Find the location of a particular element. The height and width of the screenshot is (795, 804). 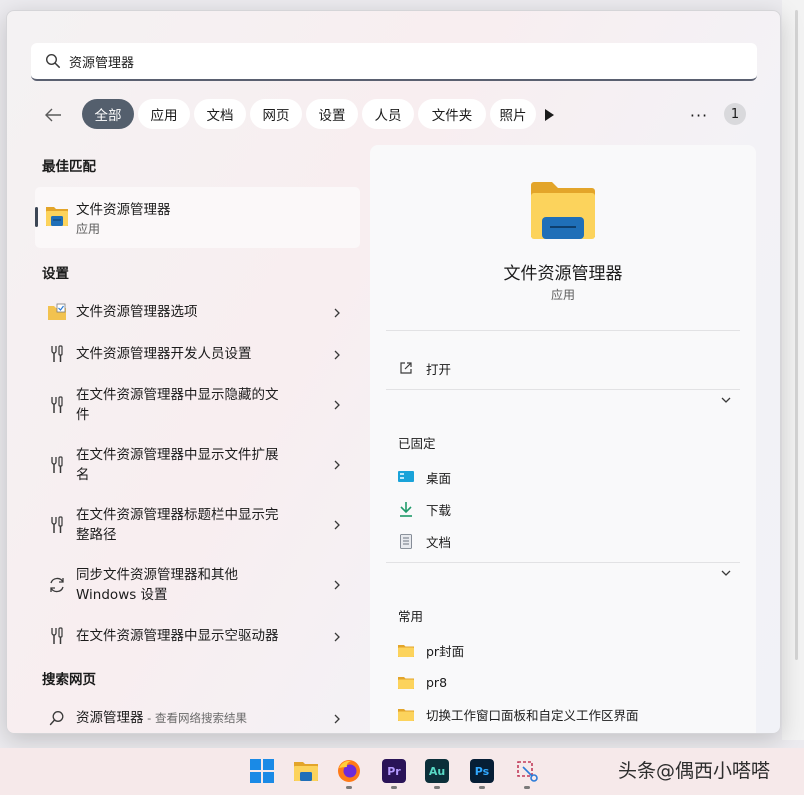

settings-heading: 设置 is located at coordinates (55, 274).